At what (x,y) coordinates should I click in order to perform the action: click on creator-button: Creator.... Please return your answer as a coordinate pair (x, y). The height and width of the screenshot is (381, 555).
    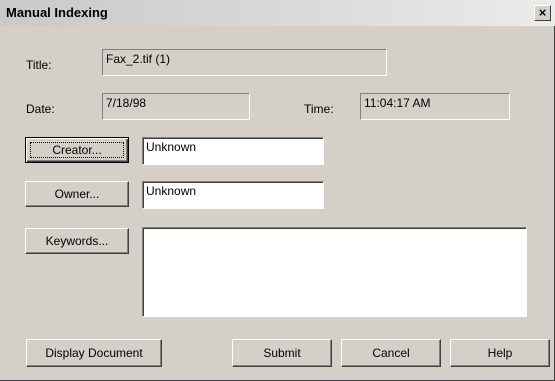
    Looking at the image, I should click on (77, 150).